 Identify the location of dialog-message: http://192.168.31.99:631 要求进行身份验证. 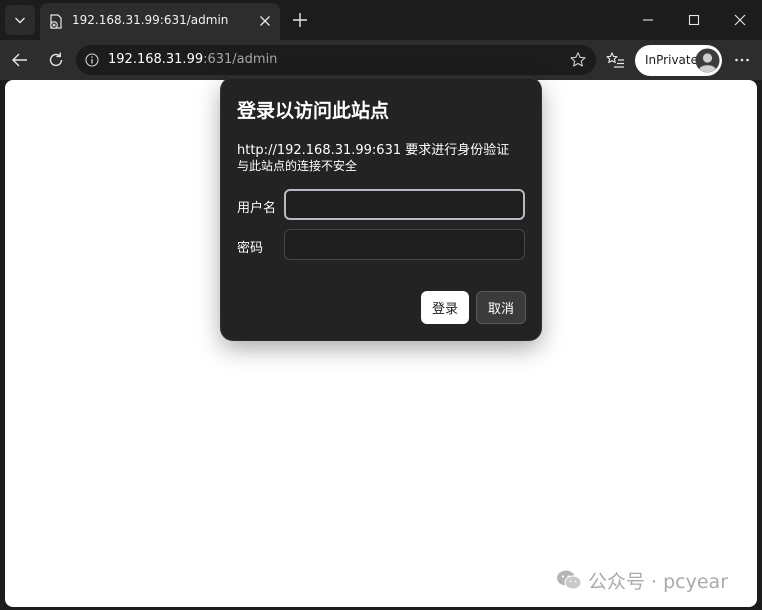
(373, 150).